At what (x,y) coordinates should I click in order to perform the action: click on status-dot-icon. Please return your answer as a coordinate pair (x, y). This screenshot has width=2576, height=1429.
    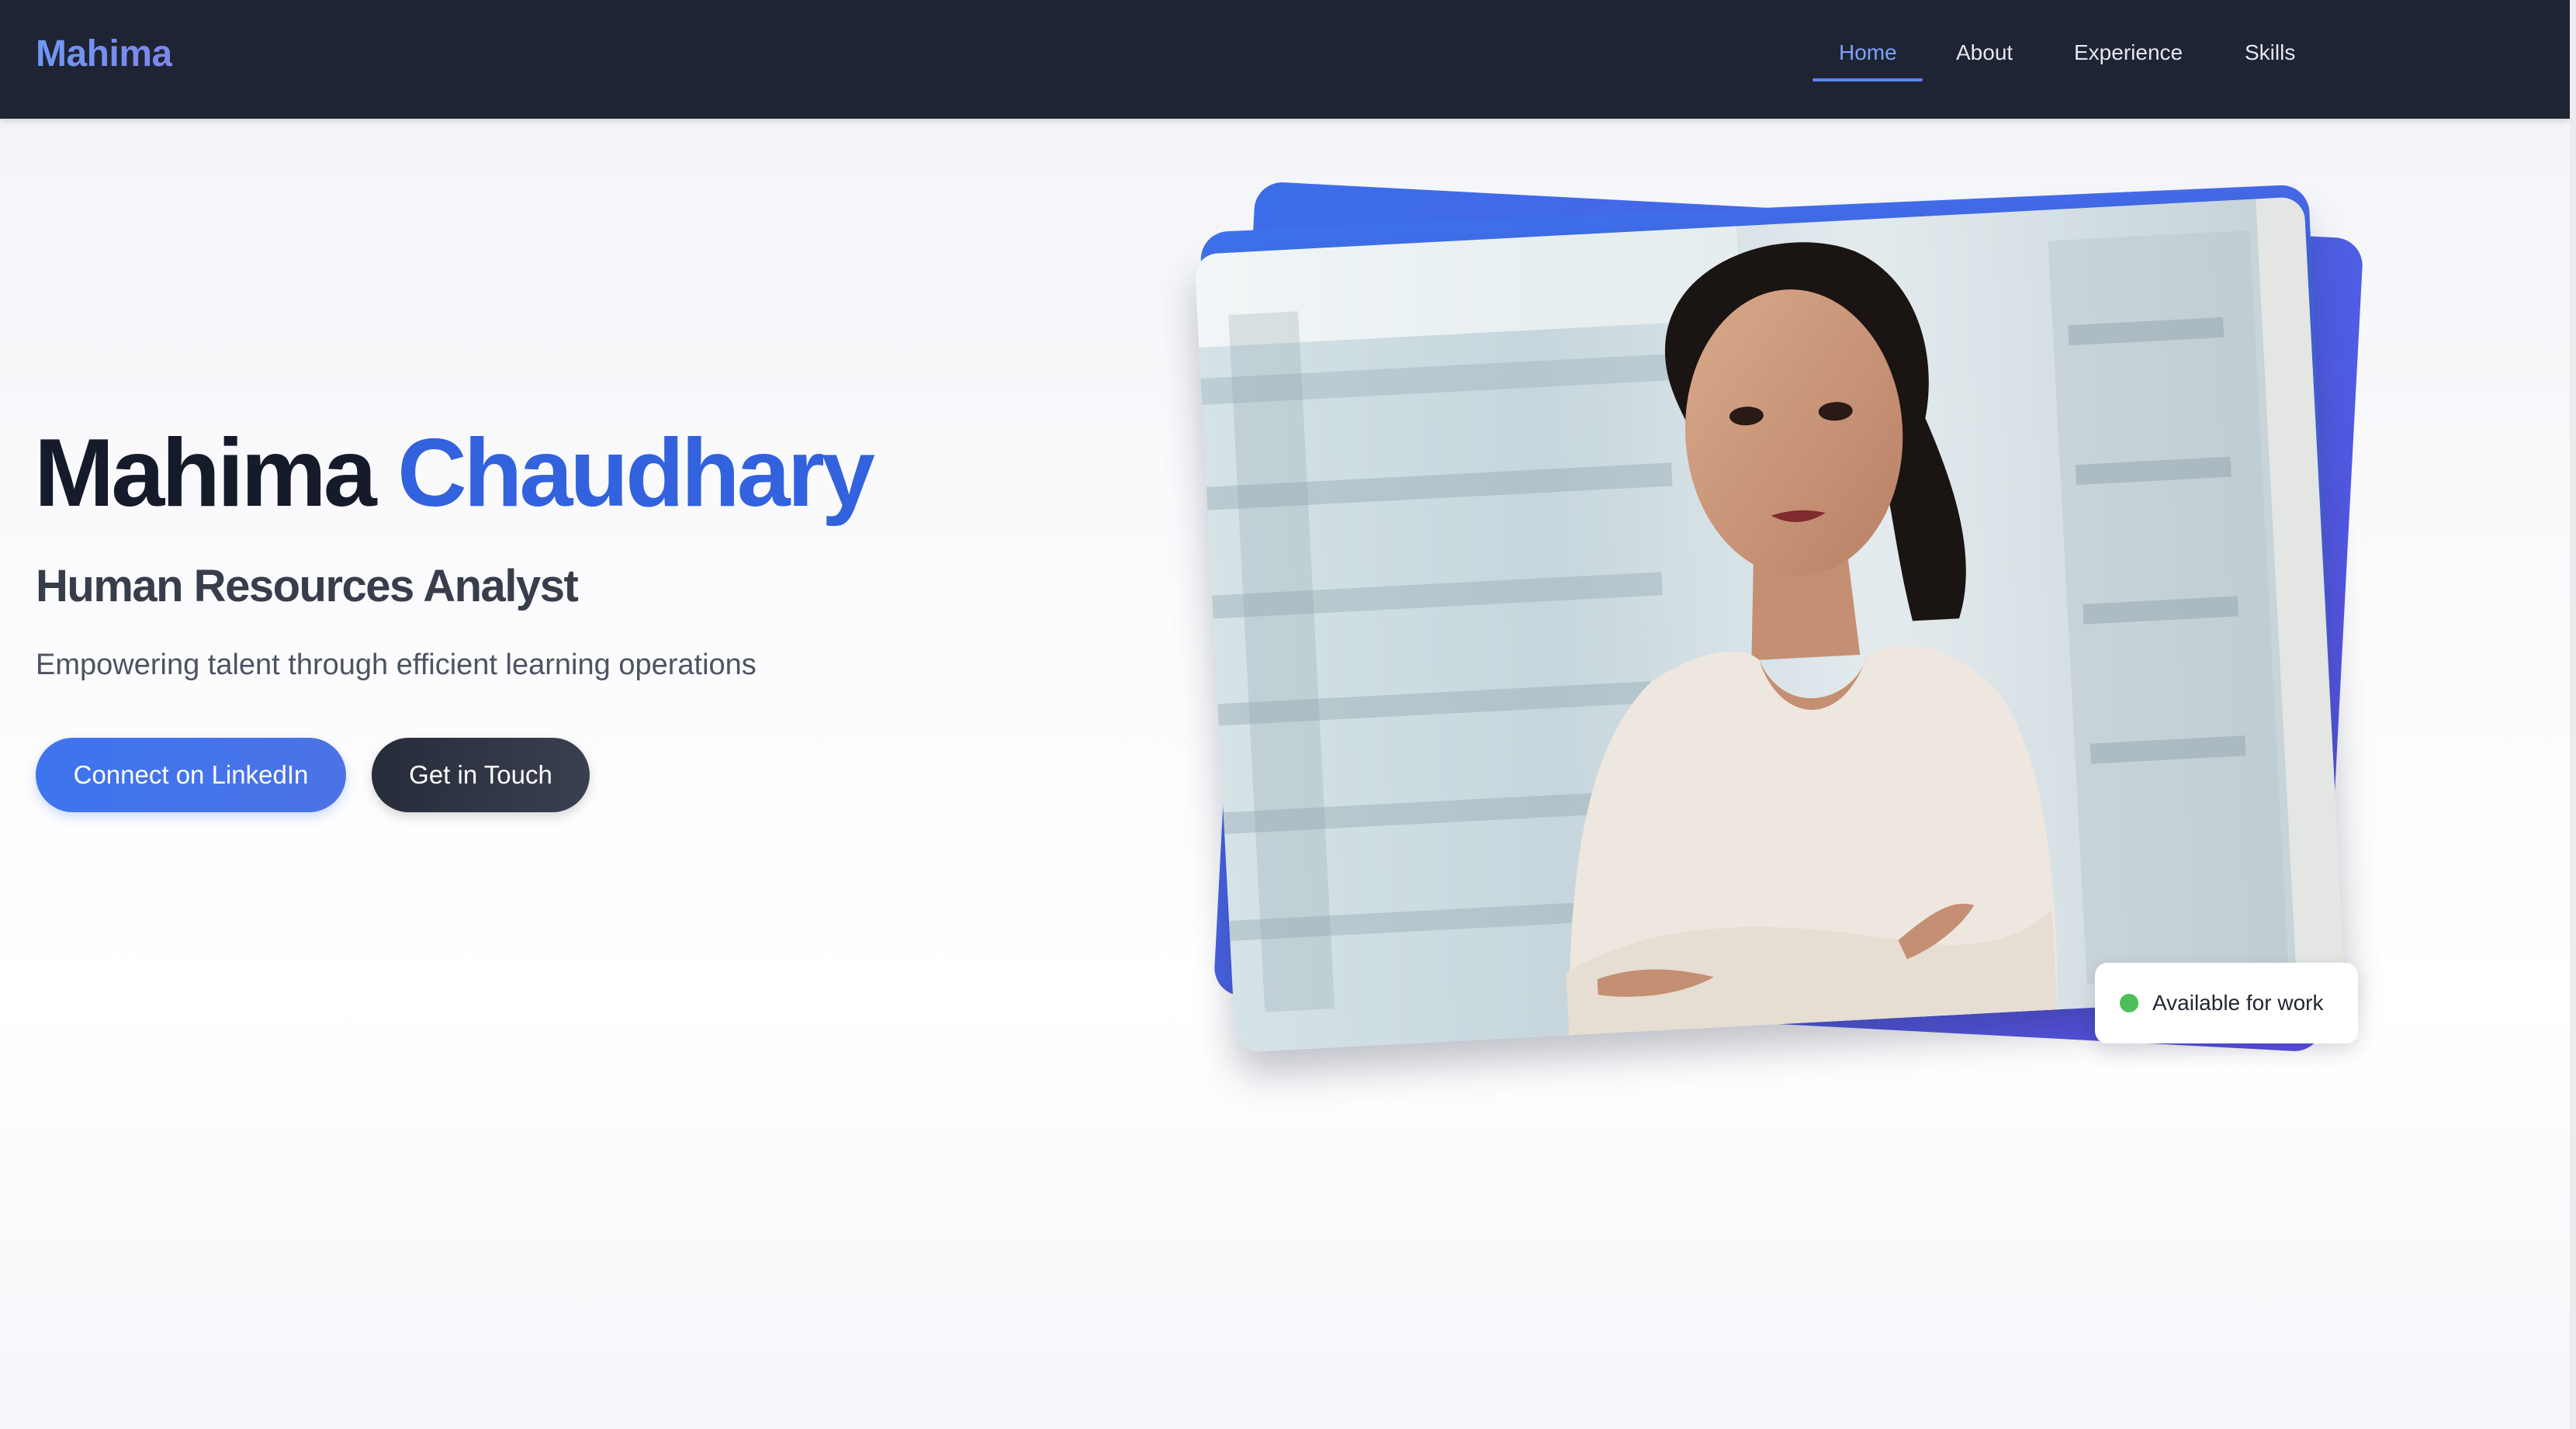
    Looking at the image, I should click on (2129, 1003).